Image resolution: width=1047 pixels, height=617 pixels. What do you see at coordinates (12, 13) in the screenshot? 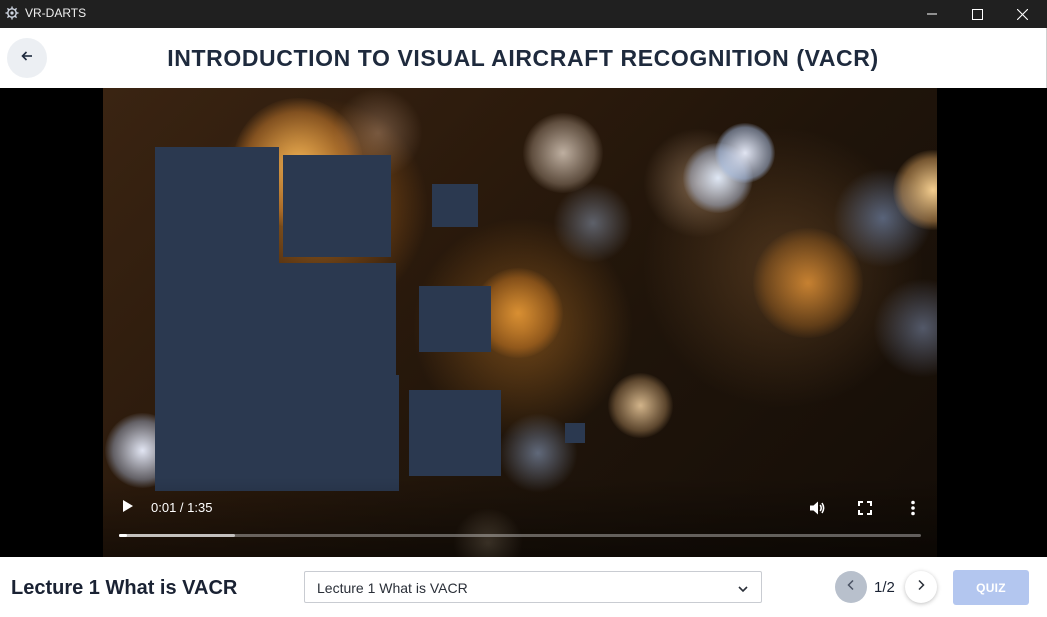
I see `gear-icon` at bounding box center [12, 13].